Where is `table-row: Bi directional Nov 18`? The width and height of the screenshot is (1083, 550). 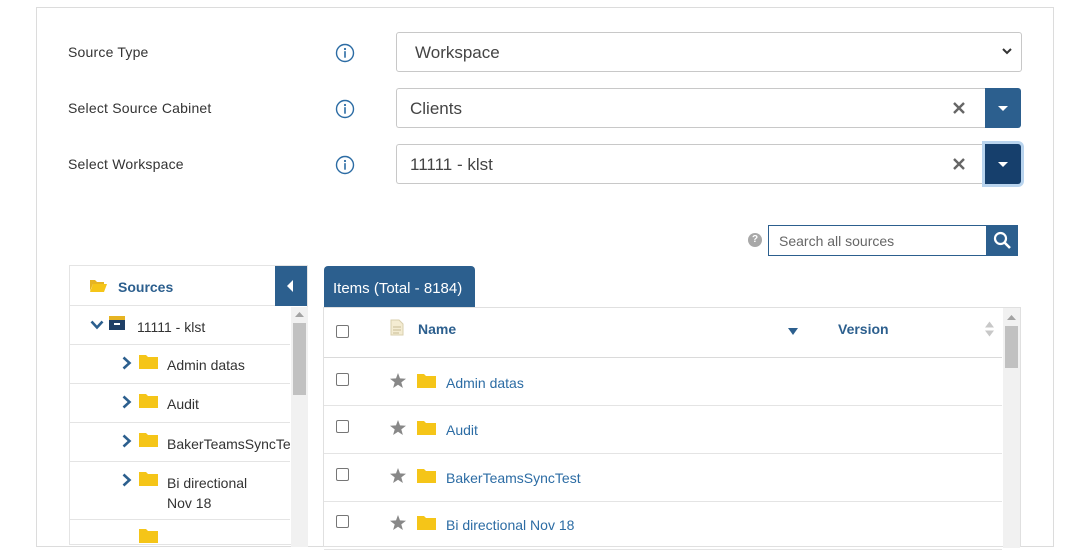
table-row: Bi directional Nov 18 is located at coordinates (663, 526).